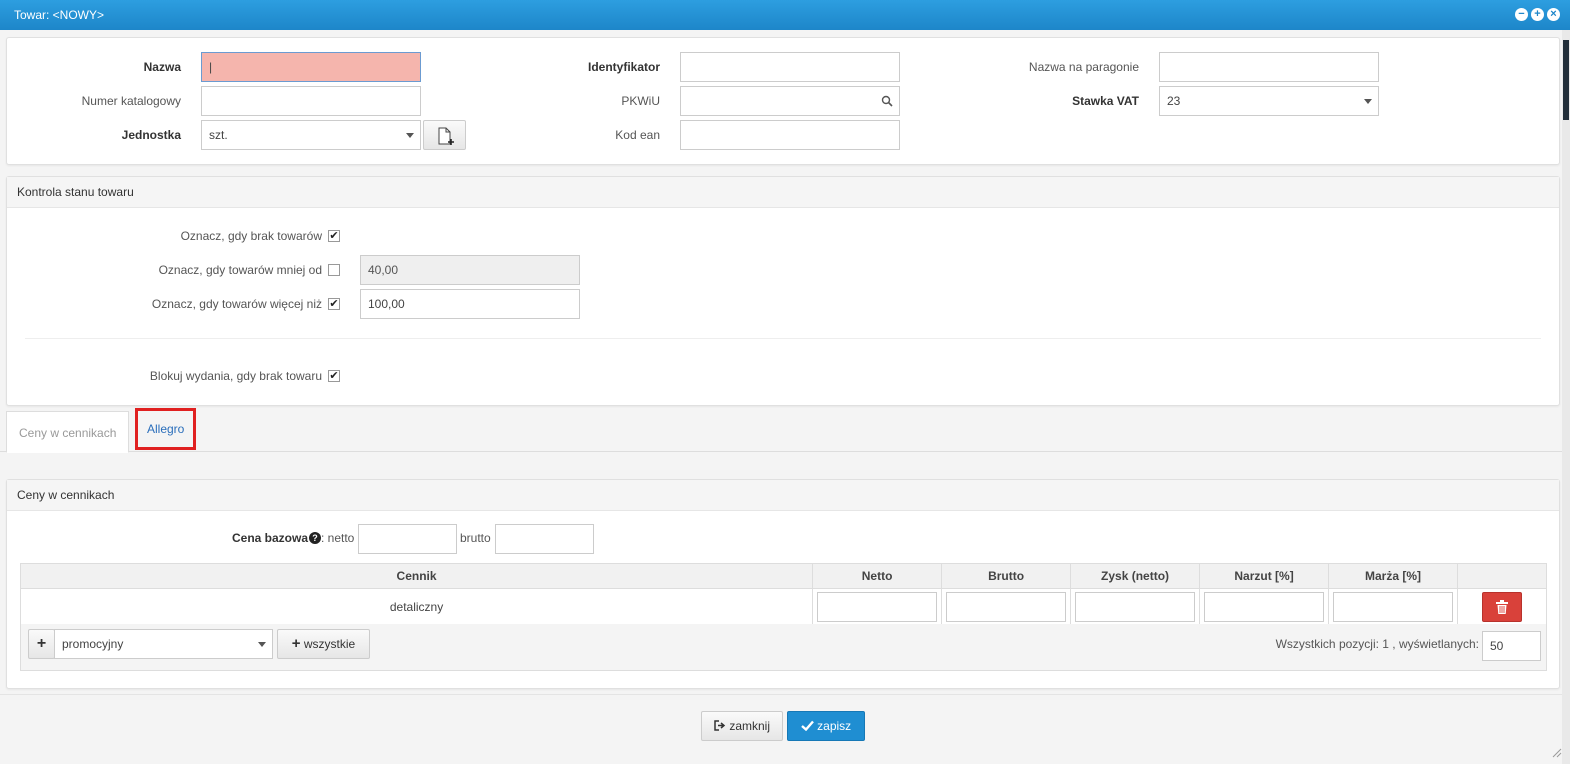  Describe the element at coordinates (338, 538) in the screenshot. I see `netto-label: : netto` at that location.